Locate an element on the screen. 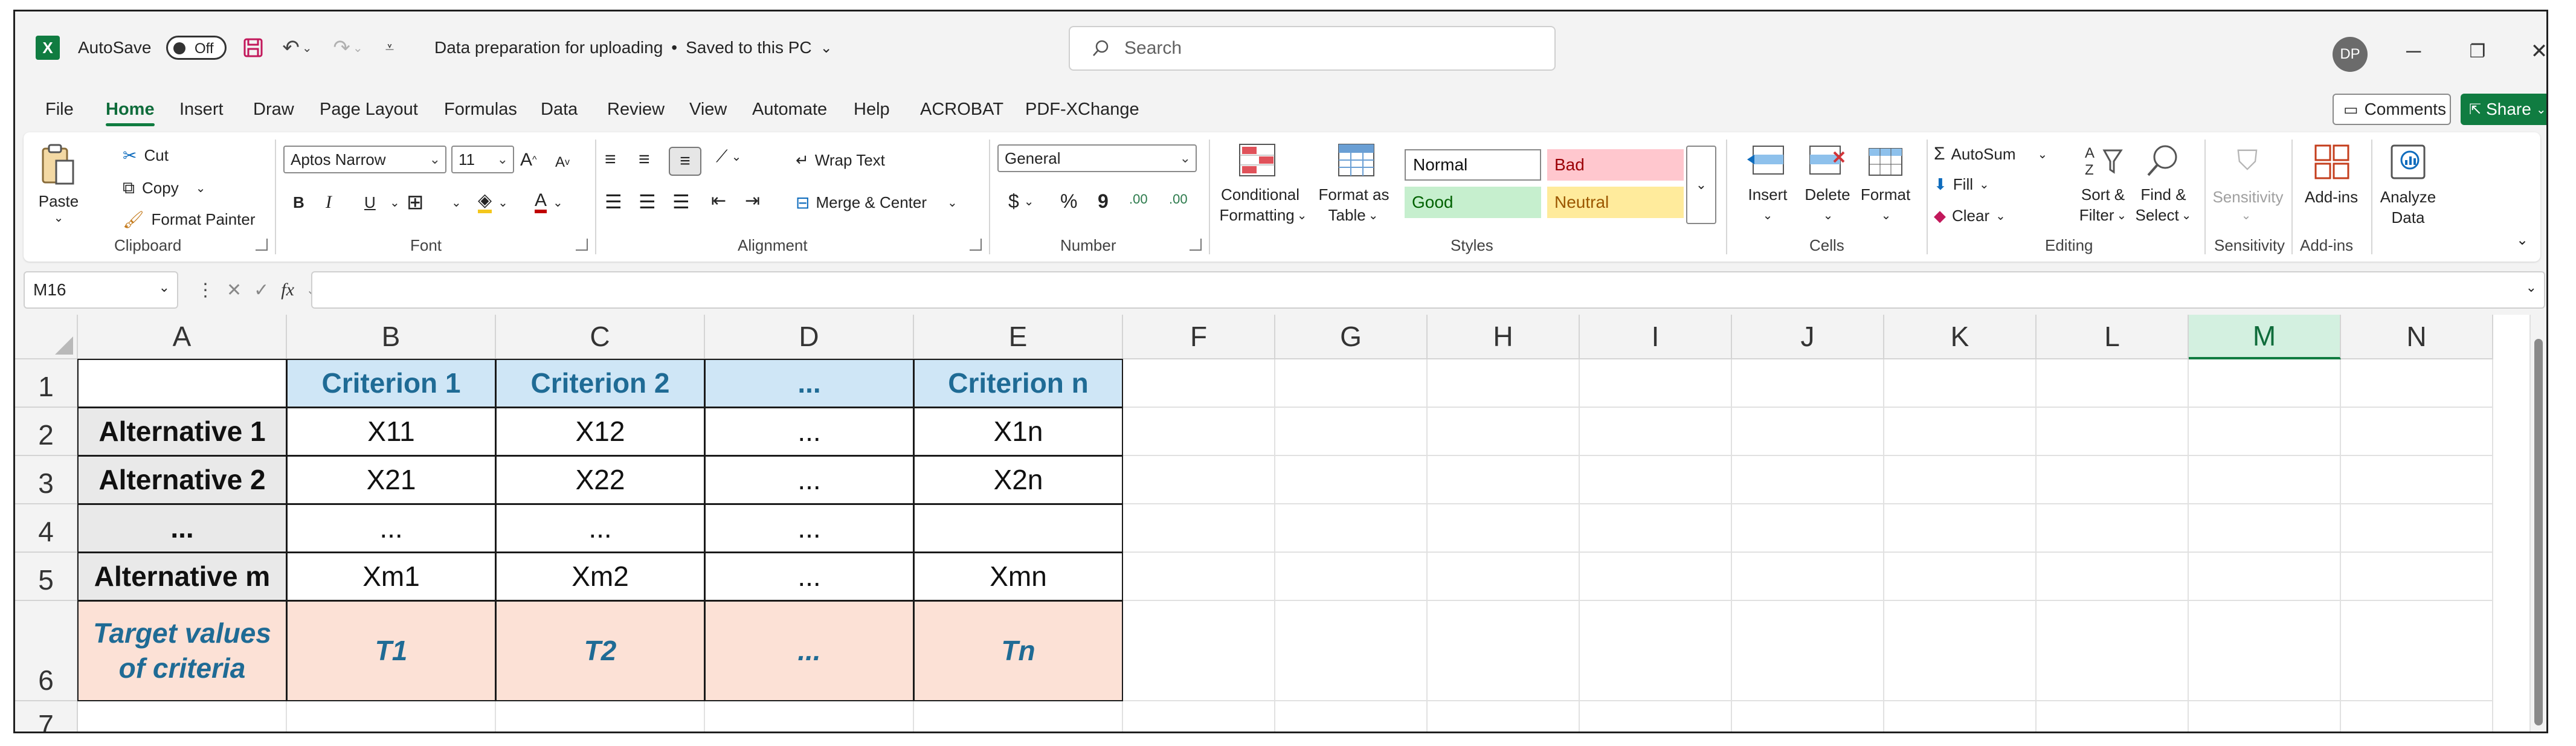  cell-e4 is located at coordinates (1018, 528).